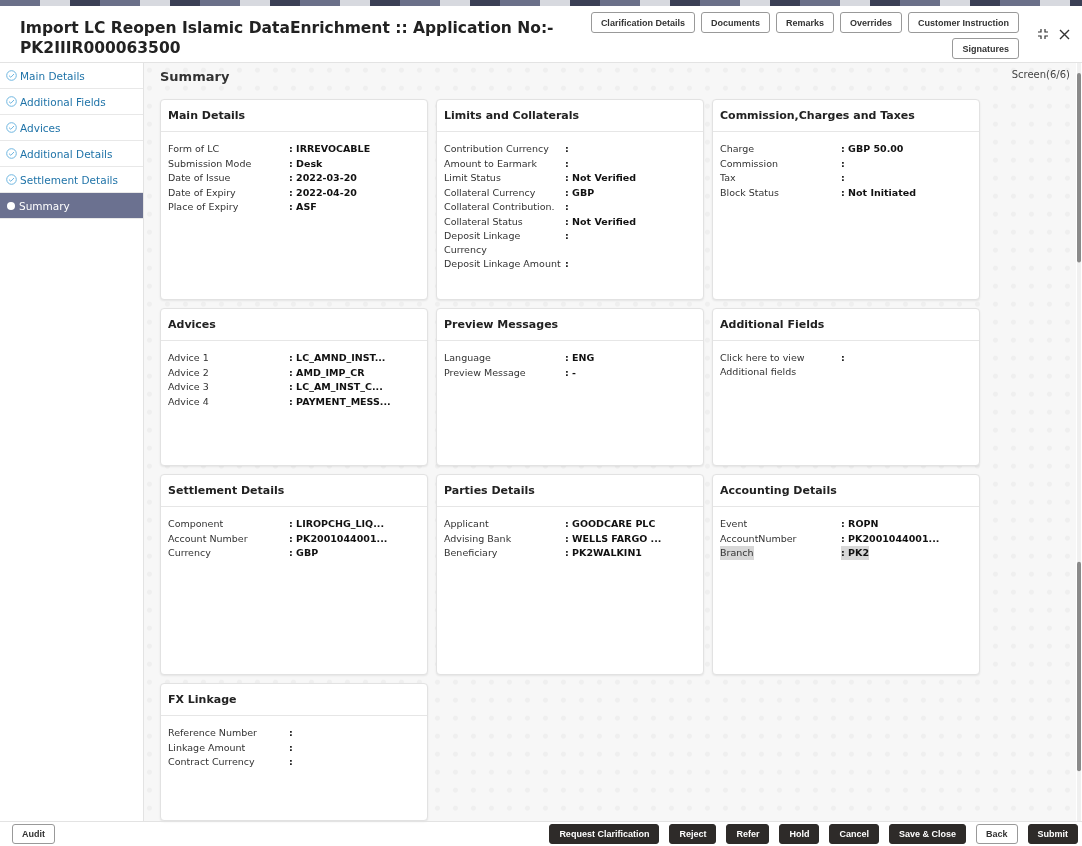  What do you see at coordinates (211, 762) in the screenshot?
I see `field-label: Contract Currency` at bounding box center [211, 762].